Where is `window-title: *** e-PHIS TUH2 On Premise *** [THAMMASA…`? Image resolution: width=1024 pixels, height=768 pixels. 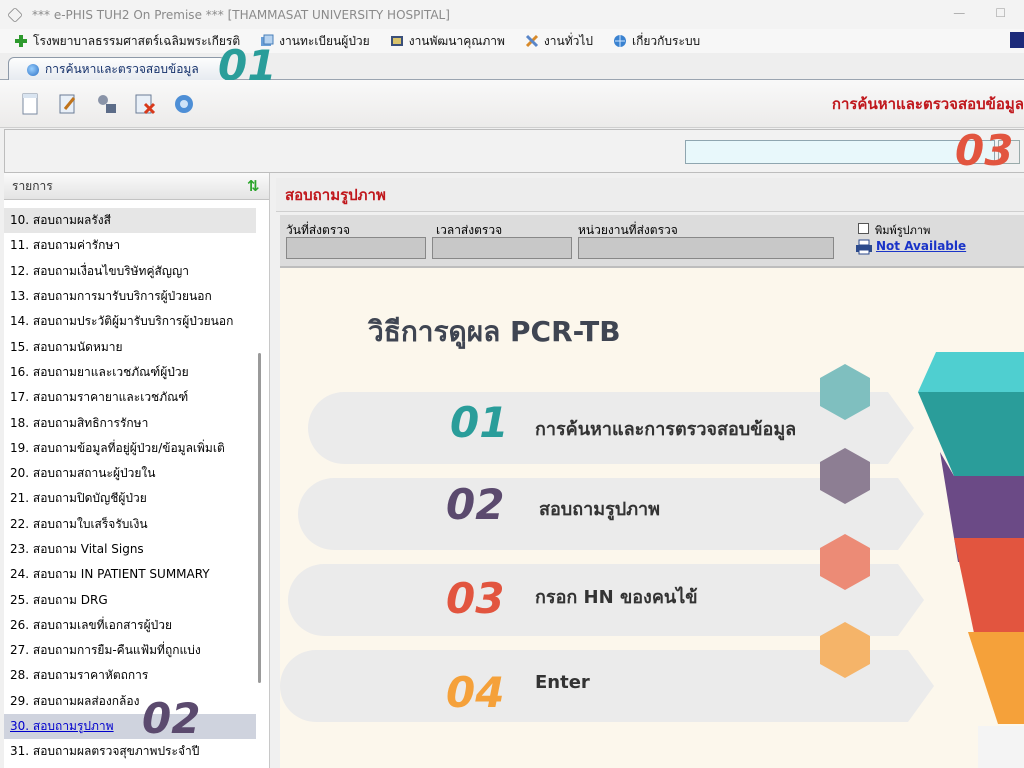 window-title: *** e-PHIS TUH2 On Premise *** [THAMMASA… is located at coordinates (241, 14).